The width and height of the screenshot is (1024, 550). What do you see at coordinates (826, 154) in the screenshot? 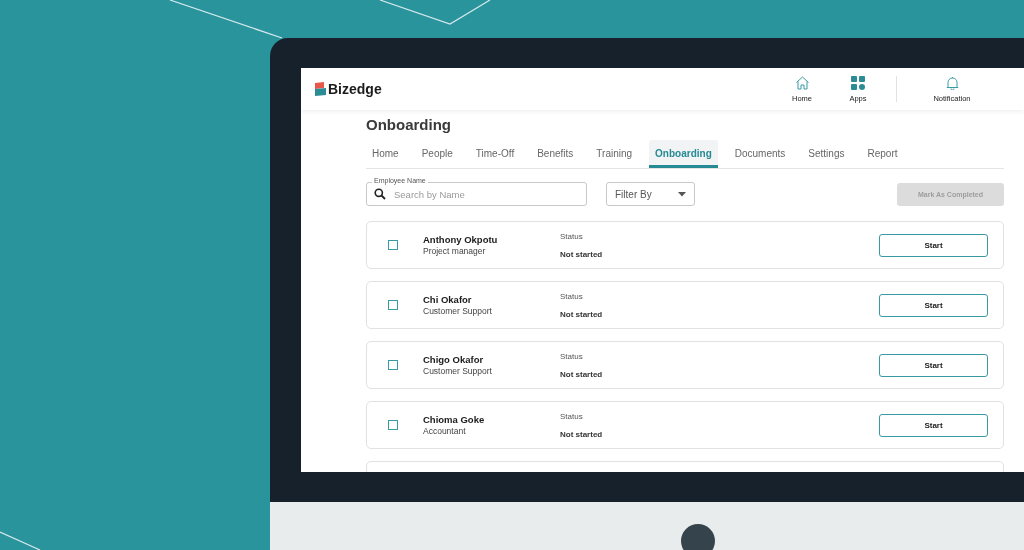
I see `tab: Settings` at bounding box center [826, 154].